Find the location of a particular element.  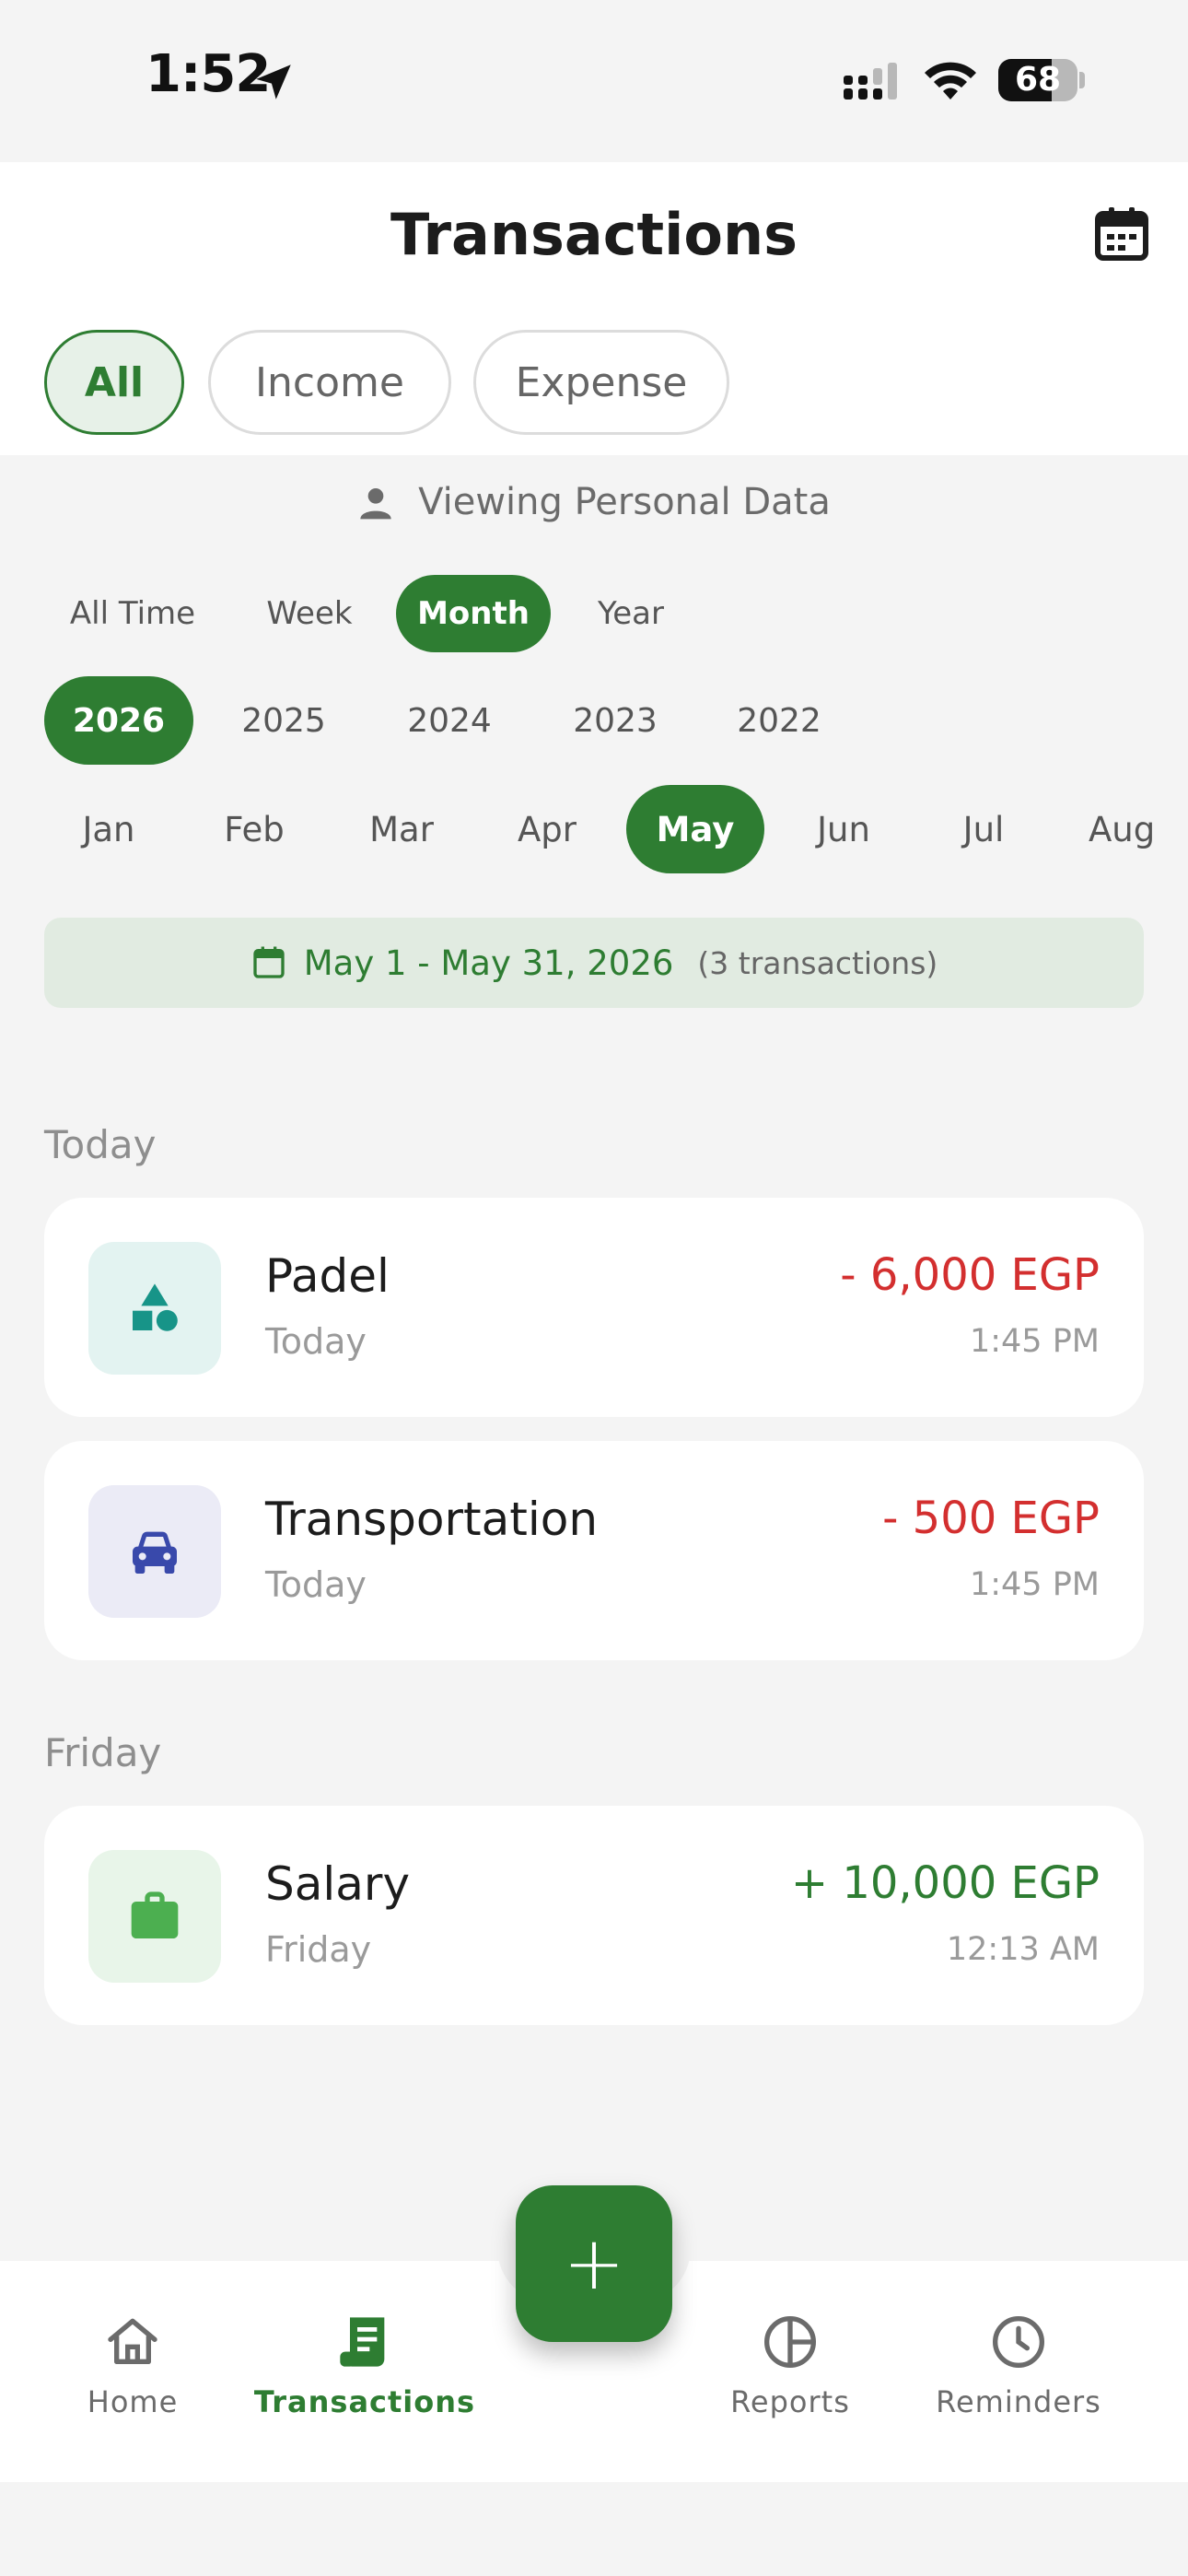

filter-all-chip: All is located at coordinates (114, 382).